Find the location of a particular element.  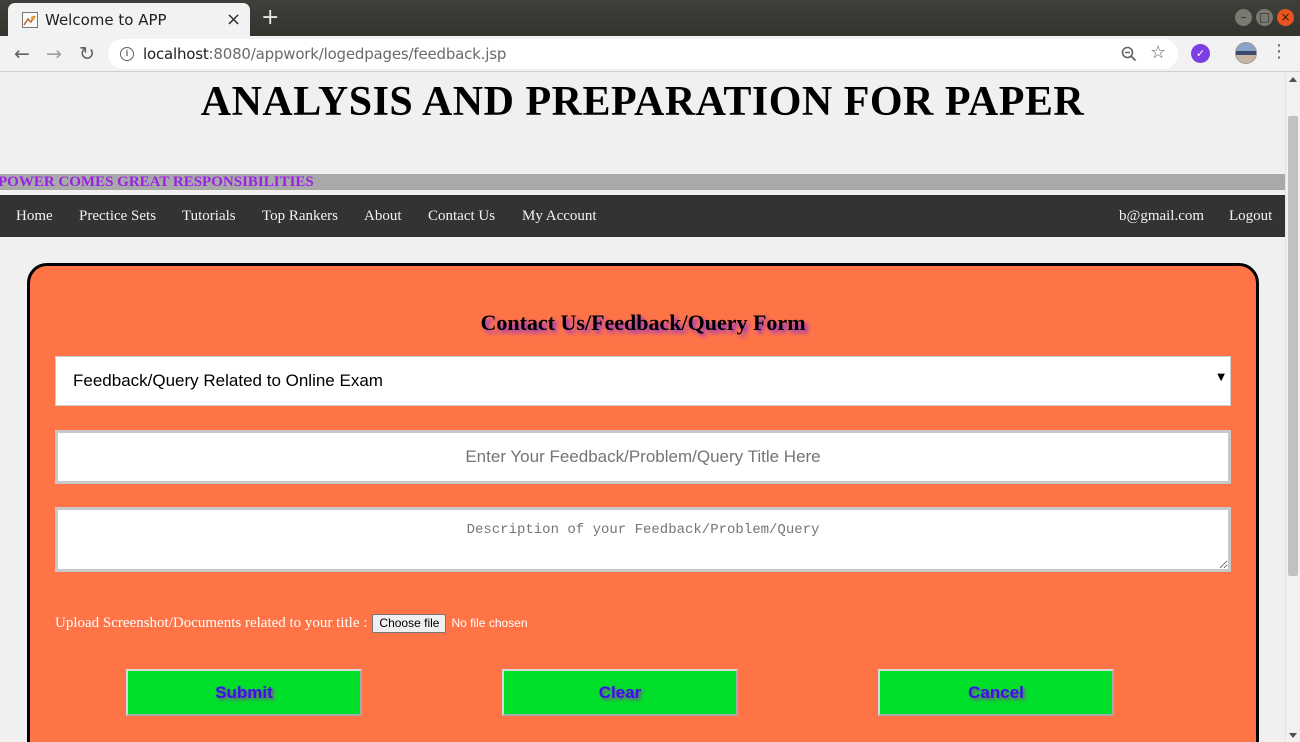

form-heading: Contact Us/Feedback/Query Form is located at coordinates (643, 322).